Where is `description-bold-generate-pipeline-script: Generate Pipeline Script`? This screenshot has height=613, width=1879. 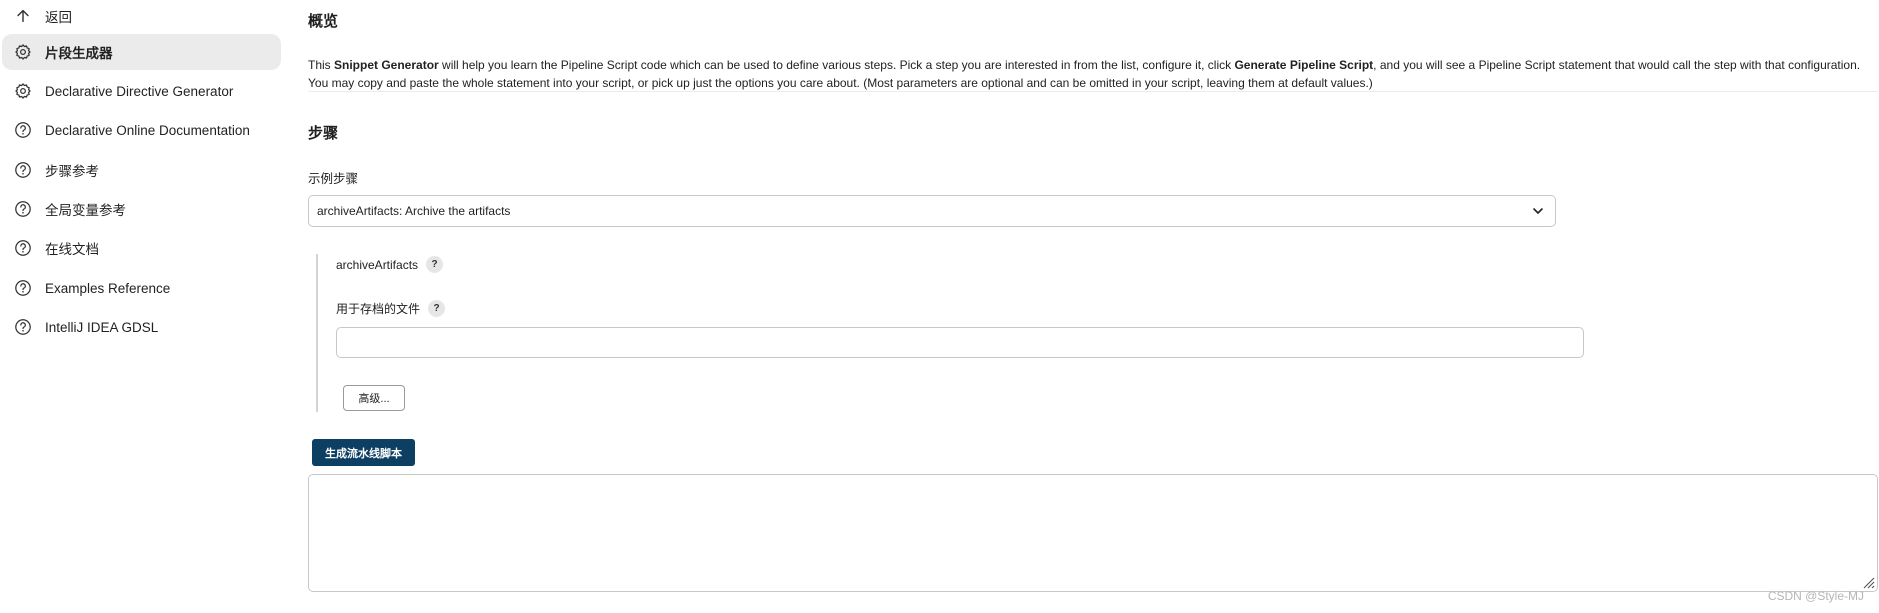
description-bold-generate-pipeline-script: Generate Pipeline Script is located at coordinates (1304, 65).